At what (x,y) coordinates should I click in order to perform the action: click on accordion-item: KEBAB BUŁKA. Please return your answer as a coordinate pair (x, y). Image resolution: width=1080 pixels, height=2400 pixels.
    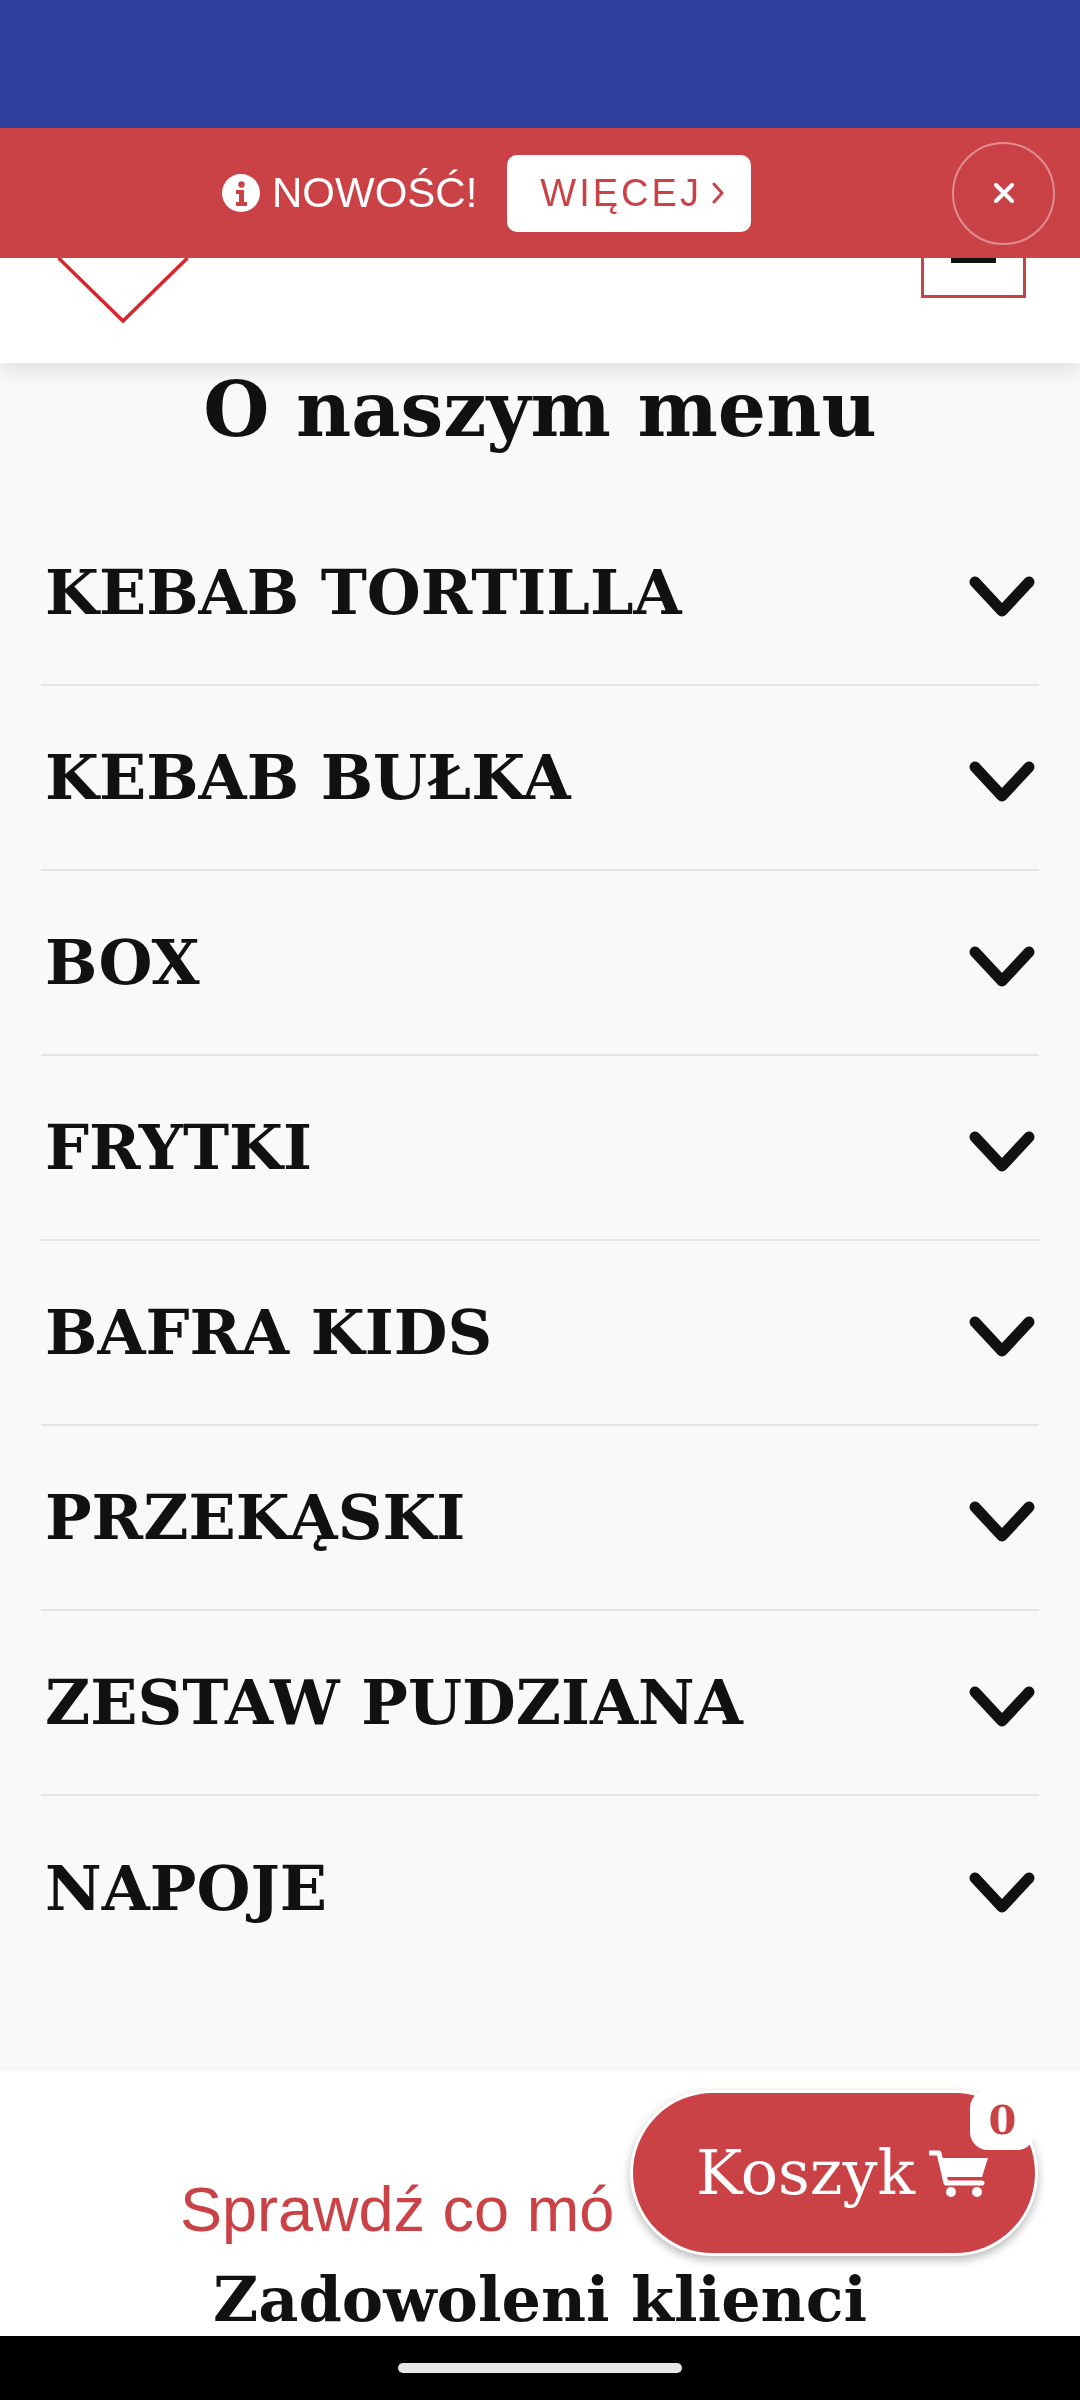
    Looking at the image, I should click on (540, 778).